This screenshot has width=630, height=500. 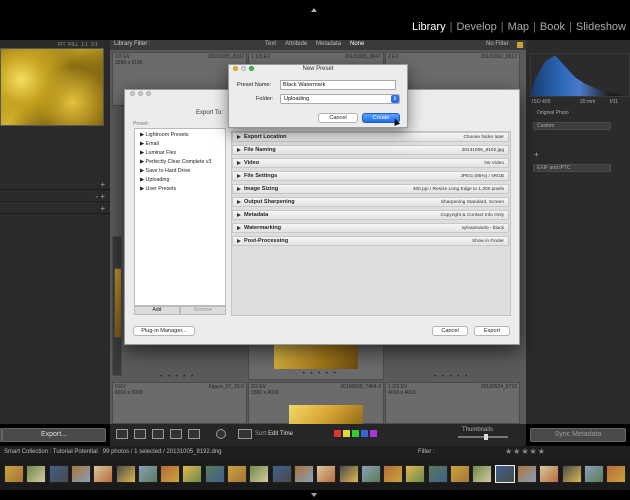 What do you see at coordinates (165, 171) in the screenshot?
I see `preset-item-save-hard-drive: ▶ Save to Hard Drive` at bounding box center [165, 171].